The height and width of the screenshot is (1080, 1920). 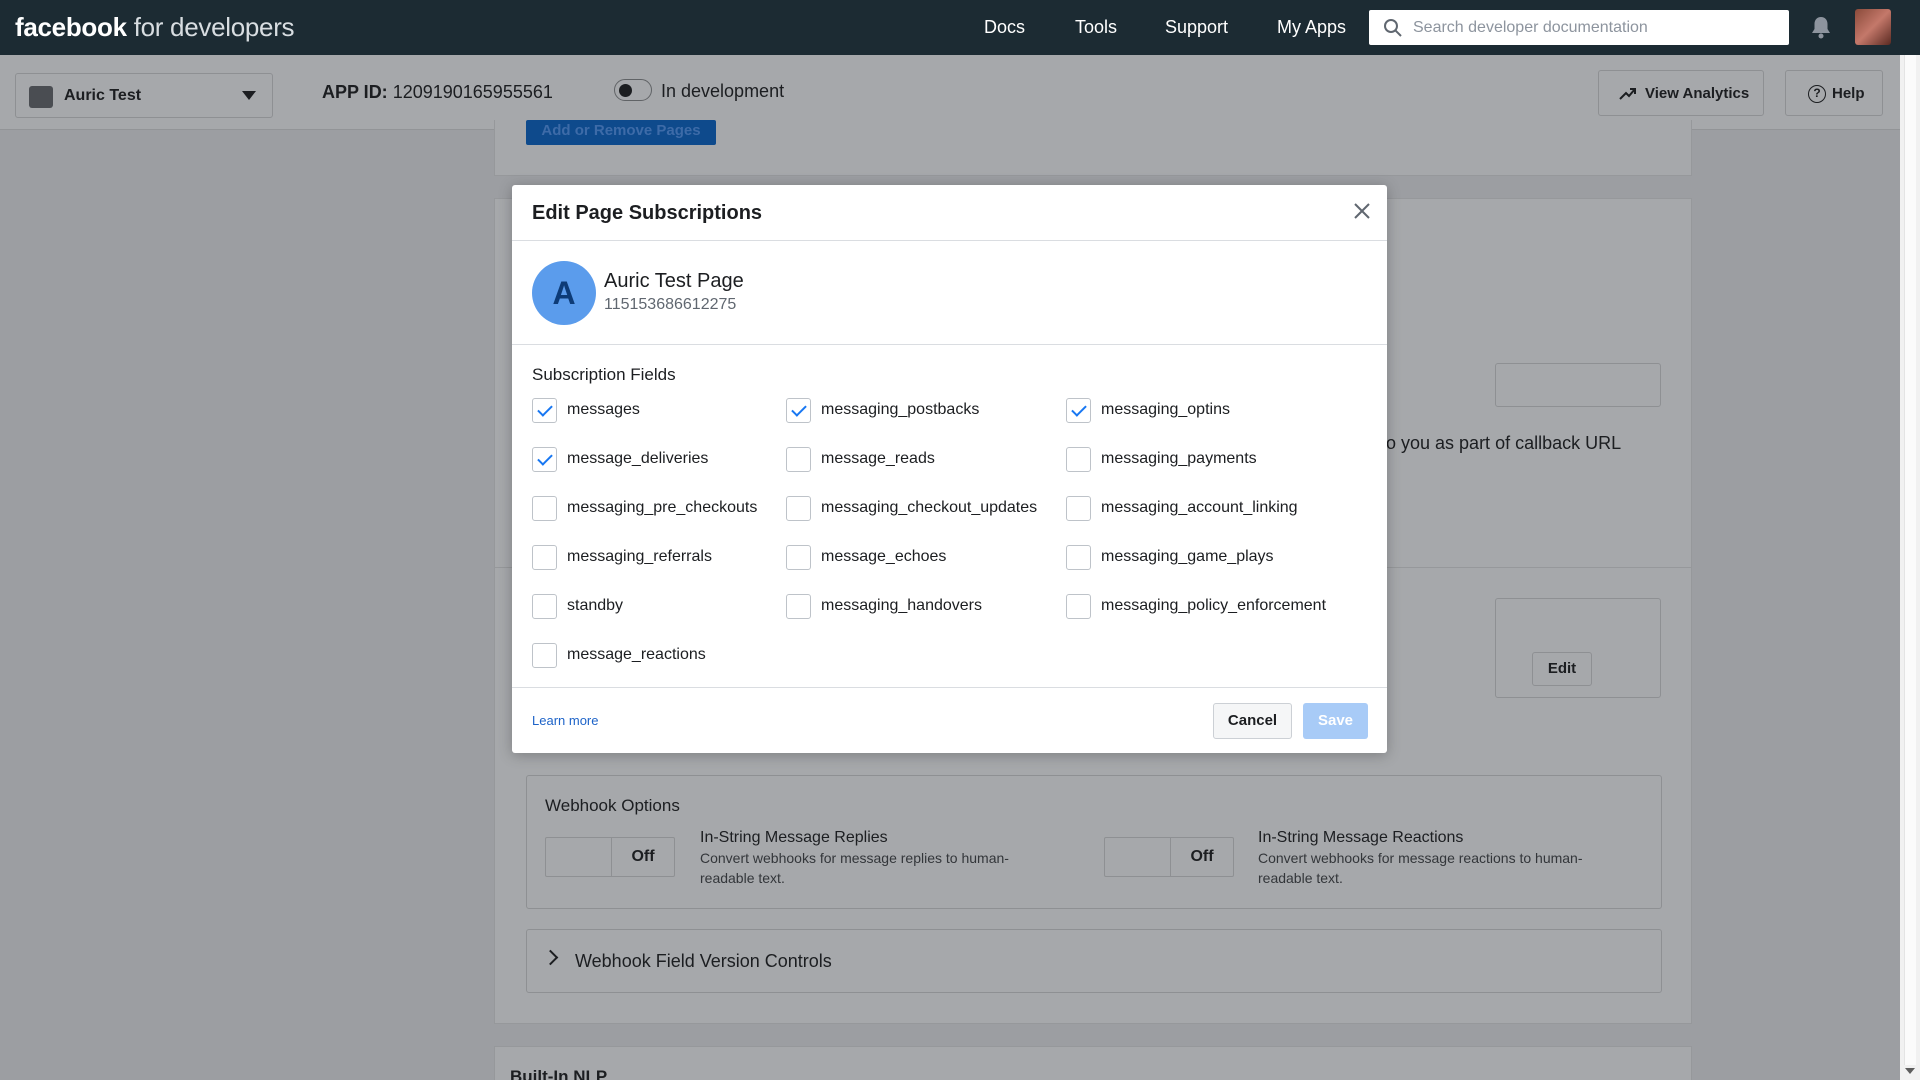 What do you see at coordinates (610, 857) in the screenshot?
I see `message-replies-toggle: Off` at bounding box center [610, 857].